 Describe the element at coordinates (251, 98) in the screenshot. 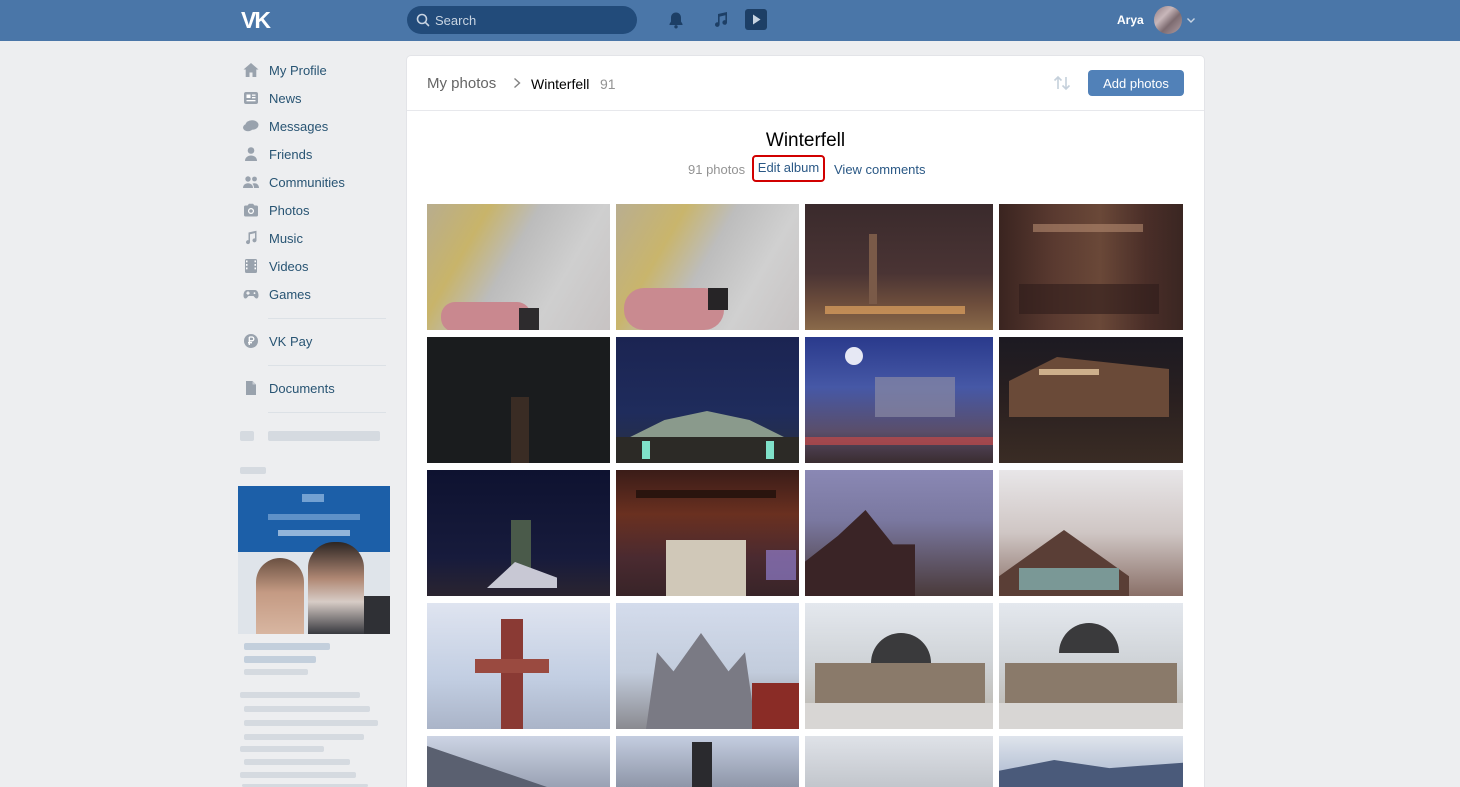

I see `news-icon` at that location.